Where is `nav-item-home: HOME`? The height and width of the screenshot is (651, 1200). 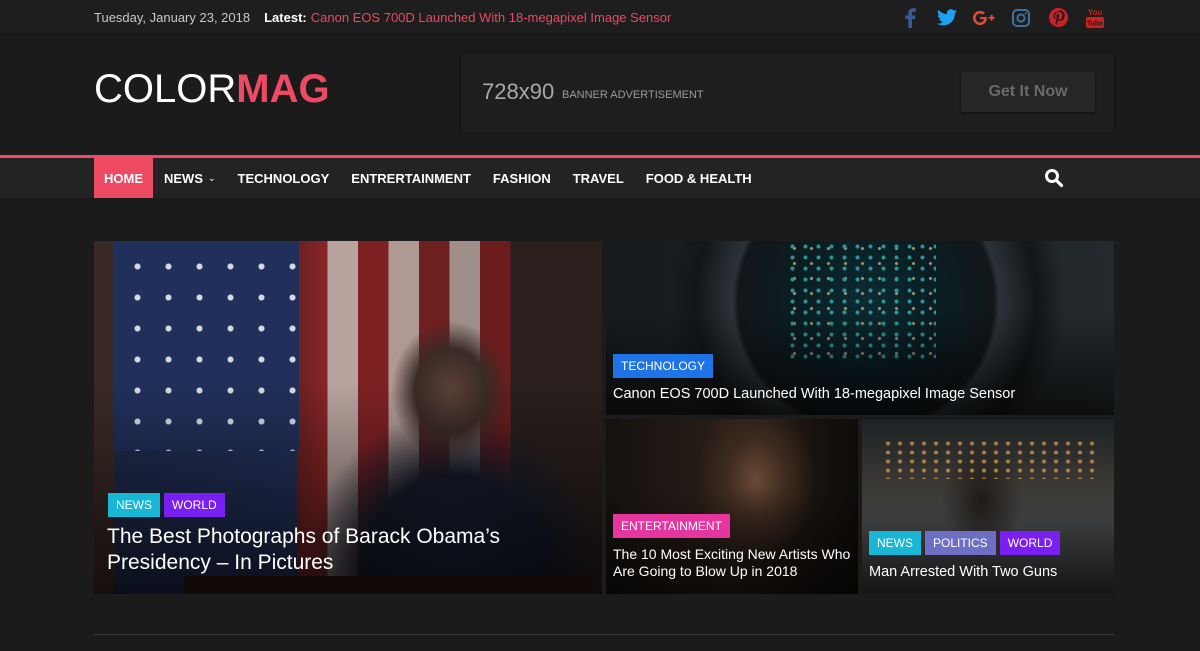
nav-item-home: HOME is located at coordinates (123, 178).